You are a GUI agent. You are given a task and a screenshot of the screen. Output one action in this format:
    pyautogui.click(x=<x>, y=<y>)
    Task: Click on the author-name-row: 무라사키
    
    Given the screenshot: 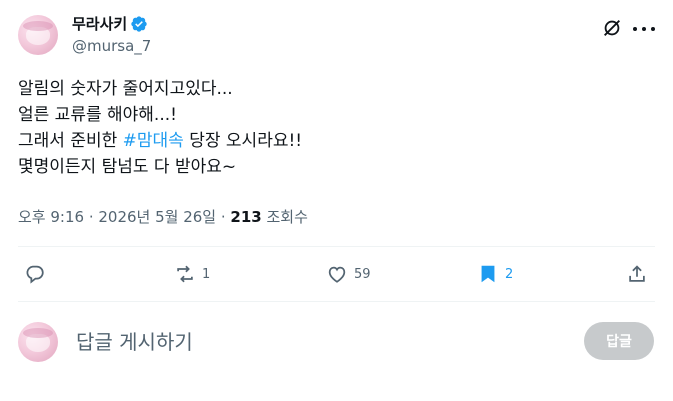 What is the action you would take?
    pyautogui.click(x=110, y=24)
    